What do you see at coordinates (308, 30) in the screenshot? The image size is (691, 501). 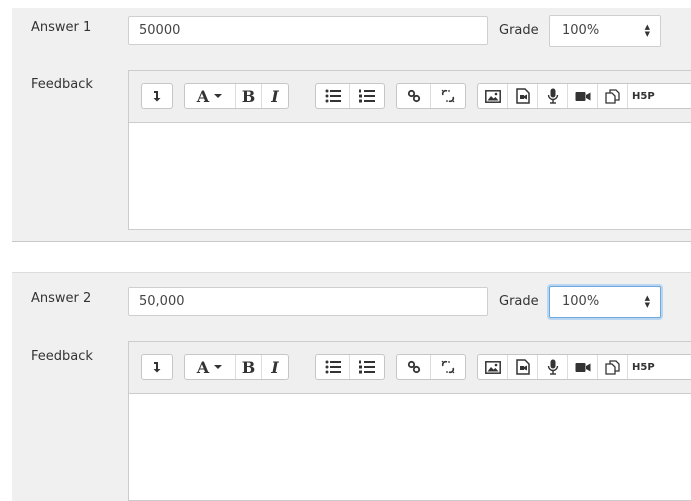 I see `answer-1-input: 50000` at bounding box center [308, 30].